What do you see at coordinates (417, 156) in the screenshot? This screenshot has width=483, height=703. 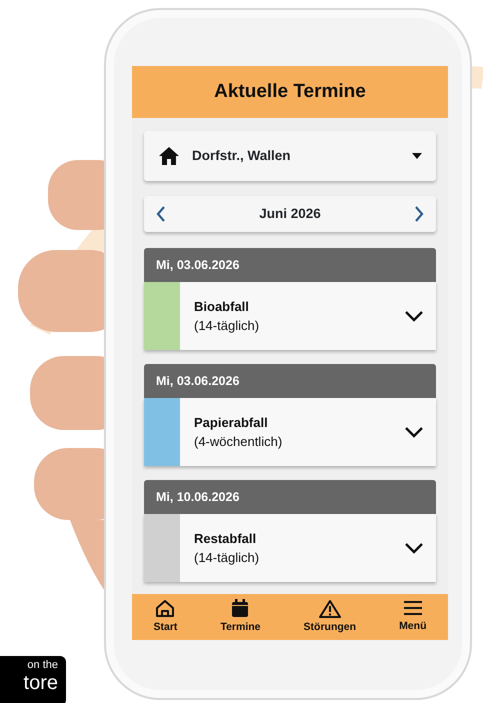 I see `dropdown-caret-icon` at bounding box center [417, 156].